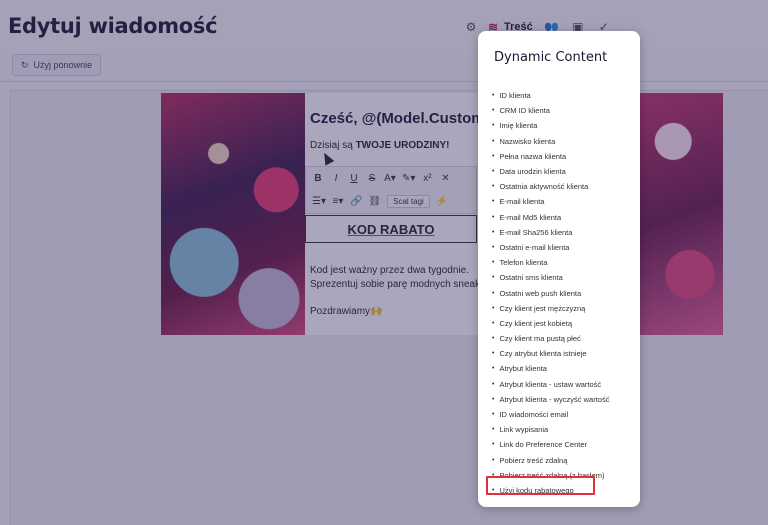 This screenshot has width=768, height=525. What do you see at coordinates (563, 429) in the screenshot?
I see `dynamic-content-item: Link wypisania` at bounding box center [563, 429].